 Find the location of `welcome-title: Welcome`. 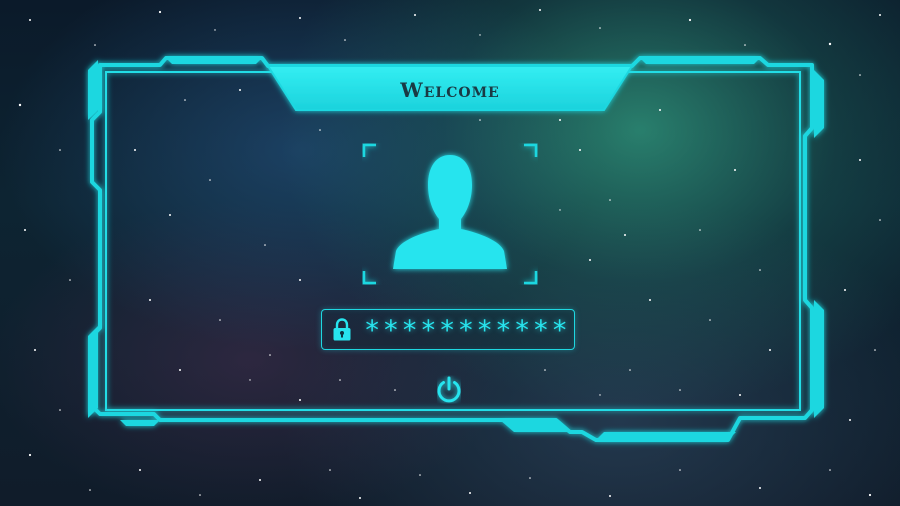

welcome-title: Welcome is located at coordinates (450, 90).